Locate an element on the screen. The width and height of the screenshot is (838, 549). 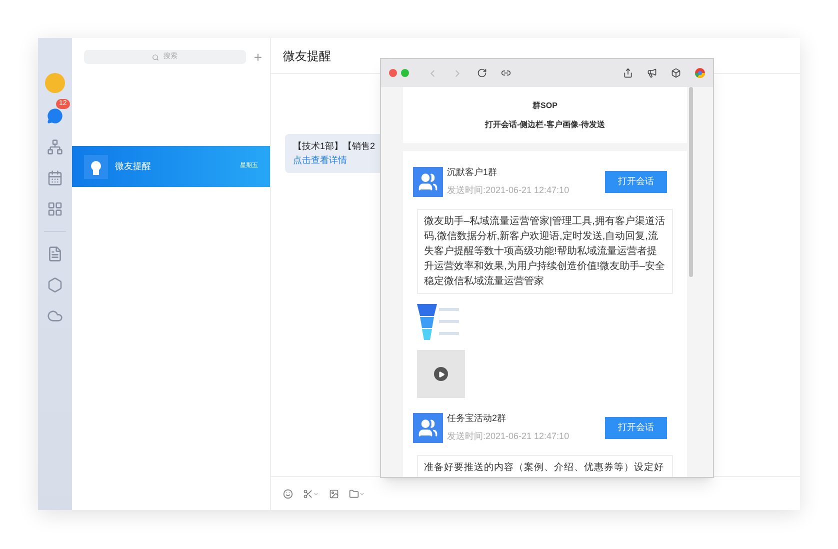
chat-icon is located at coordinates (55, 116).